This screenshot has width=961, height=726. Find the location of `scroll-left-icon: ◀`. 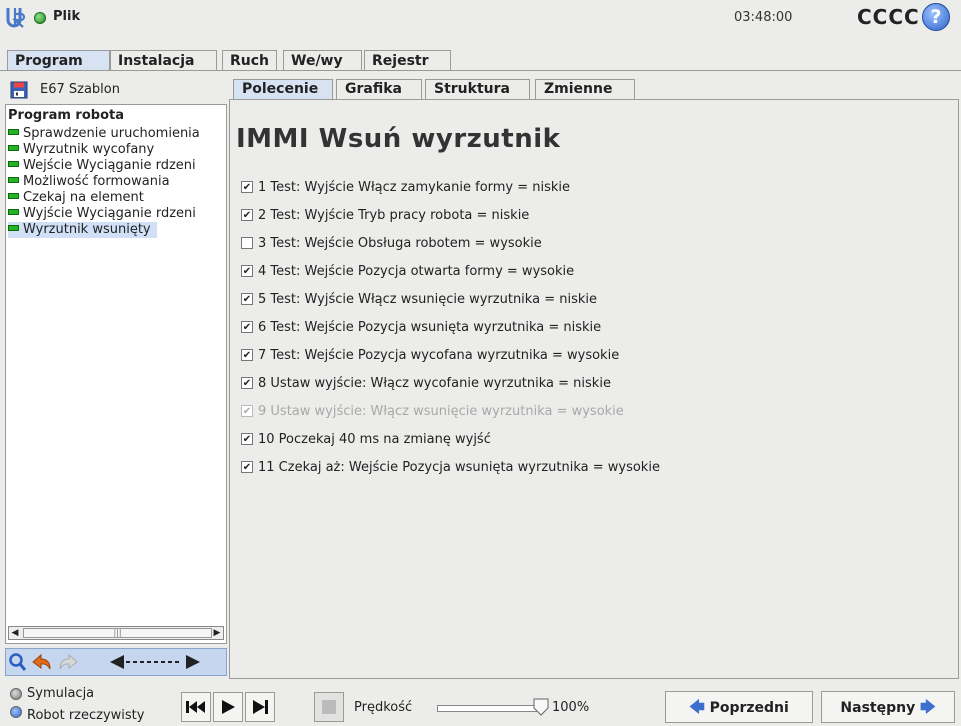

scroll-left-icon: ◀ is located at coordinates (15, 633).